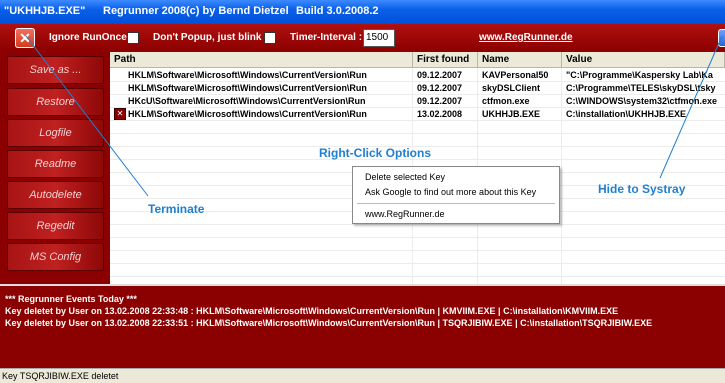 The image size is (725, 383). What do you see at coordinates (639, 75) in the screenshot?
I see `cell-value: "C:\Programme\Kaspersky Lab\Ka` at bounding box center [639, 75].